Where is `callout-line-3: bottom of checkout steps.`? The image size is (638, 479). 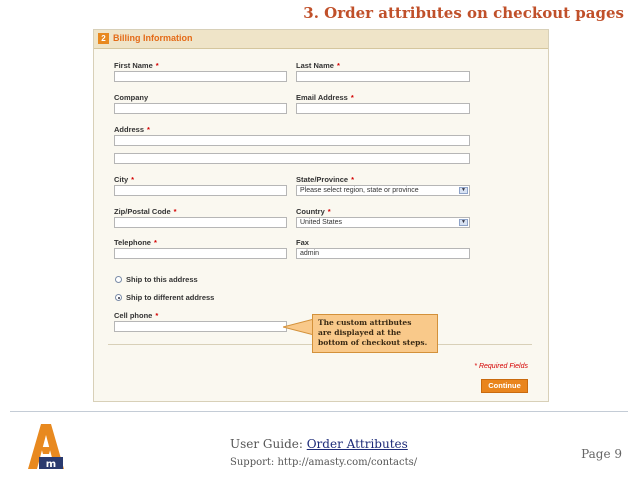
callout-line-3: bottom of checkout steps. is located at coordinates (373, 342).